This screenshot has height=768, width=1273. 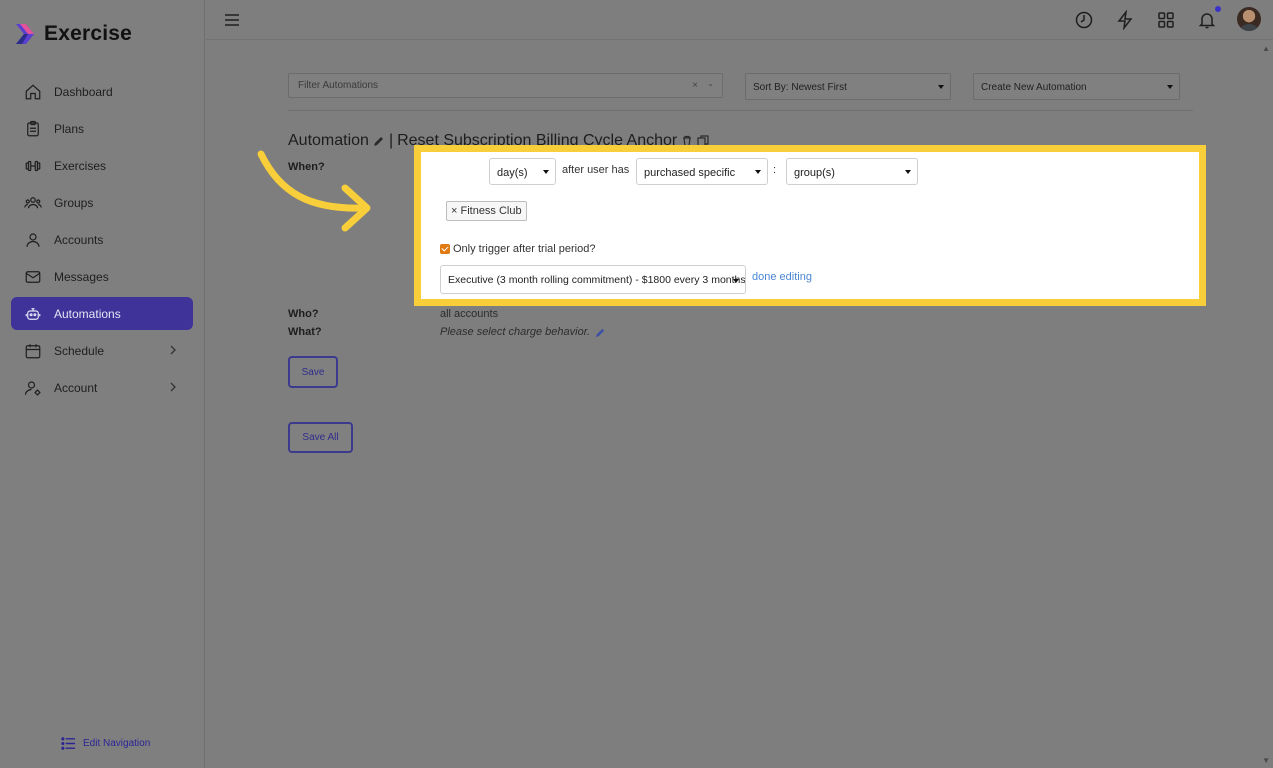 What do you see at coordinates (79, 350) in the screenshot?
I see `sidebar-item-label: Schedule` at bounding box center [79, 350].